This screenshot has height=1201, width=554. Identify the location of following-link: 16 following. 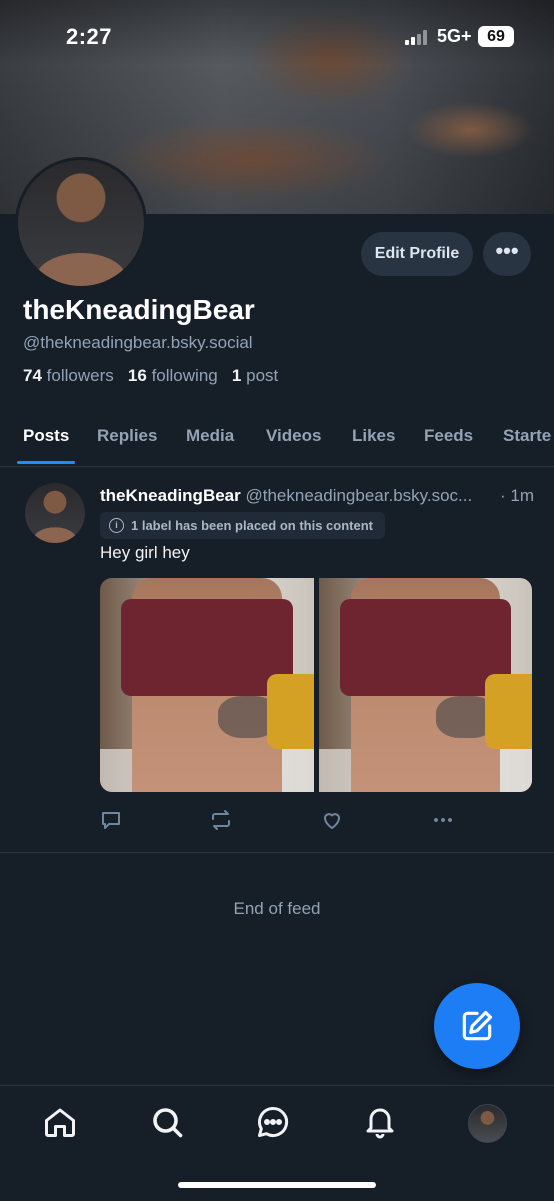
(173, 375).